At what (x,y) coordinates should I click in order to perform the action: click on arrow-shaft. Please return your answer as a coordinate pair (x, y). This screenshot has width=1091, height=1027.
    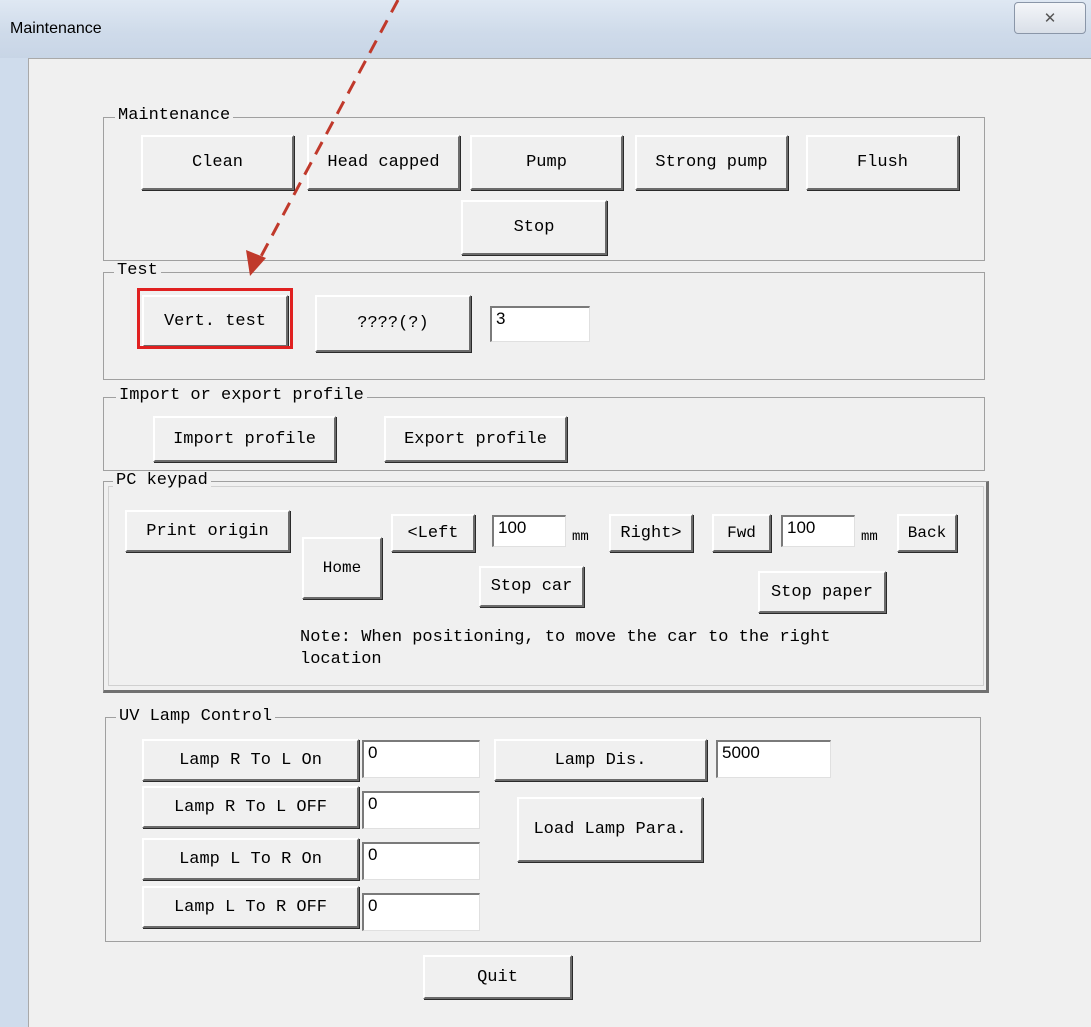
    Looking at the image, I should click on (328, 131).